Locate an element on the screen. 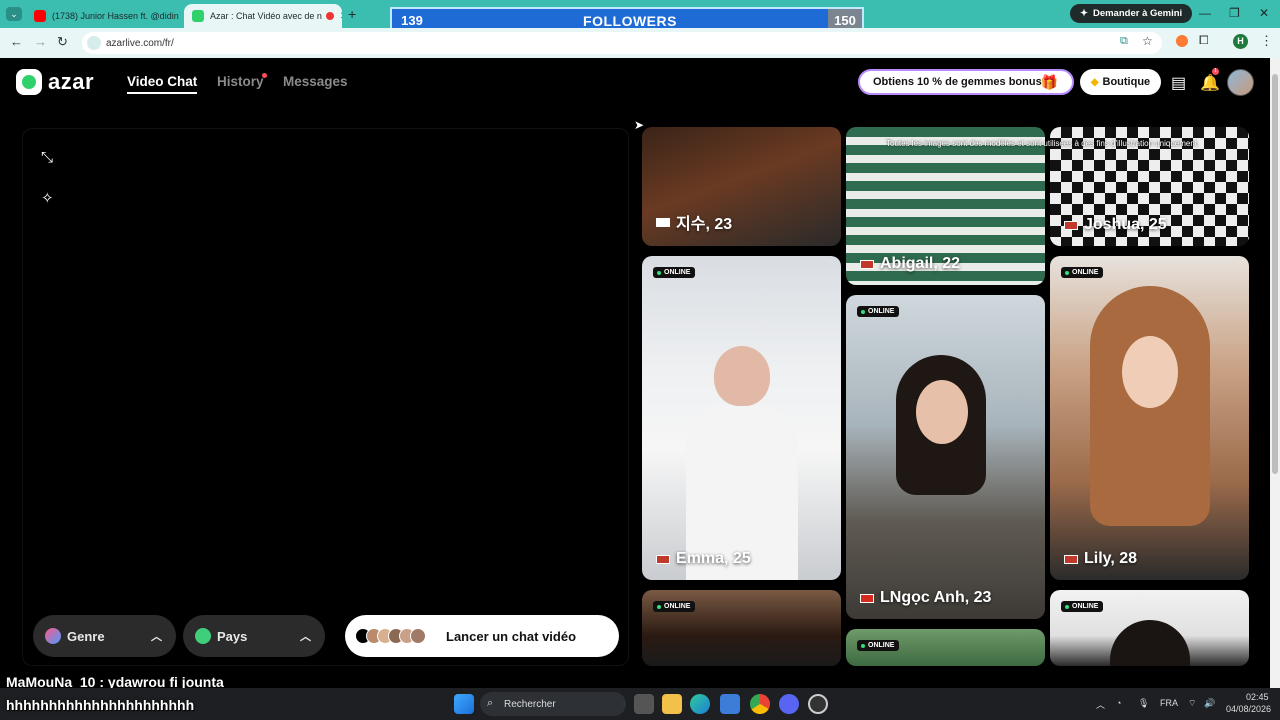 The width and height of the screenshot is (1280, 720). nav-video-chat: Video Chat is located at coordinates (162, 84).